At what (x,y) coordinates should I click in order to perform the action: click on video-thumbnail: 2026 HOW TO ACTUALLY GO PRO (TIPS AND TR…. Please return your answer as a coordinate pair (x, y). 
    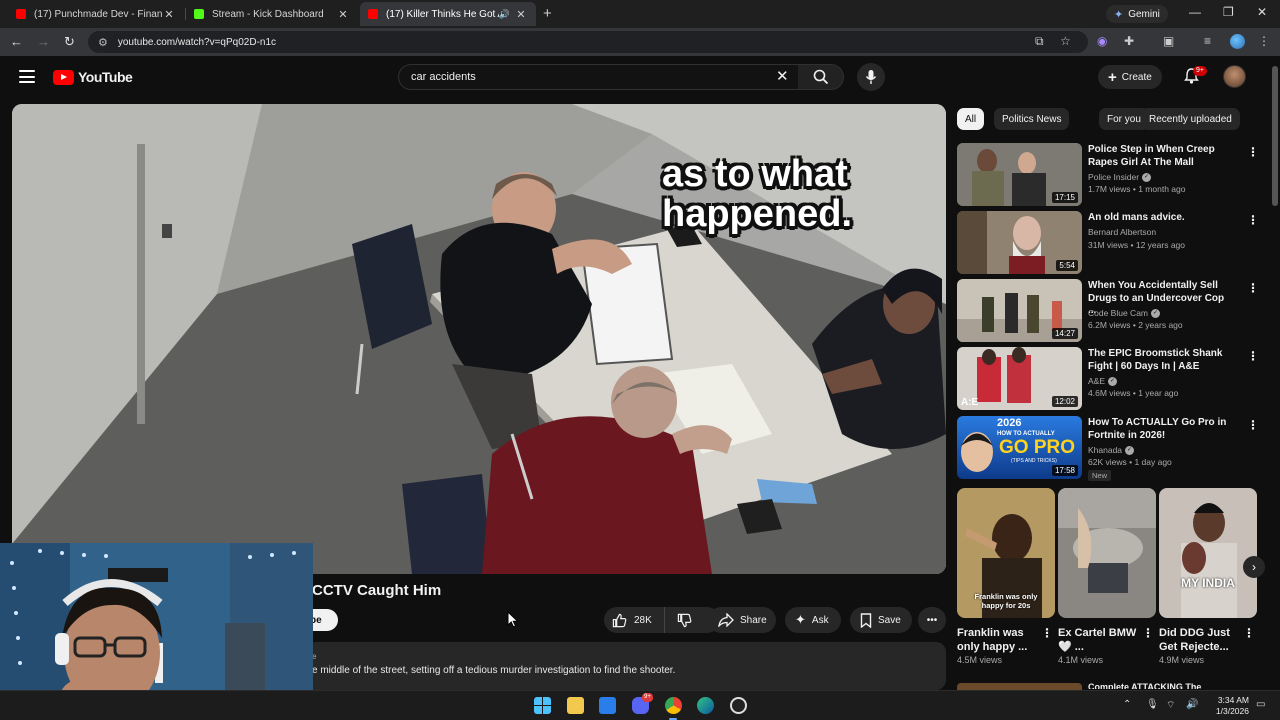
    Looking at the image, I should click on (1019, 447).